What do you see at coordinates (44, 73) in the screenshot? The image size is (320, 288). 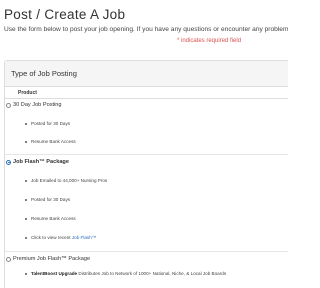 I see `panel-title: Type of Job Posting` at bounding box center [44, 73].